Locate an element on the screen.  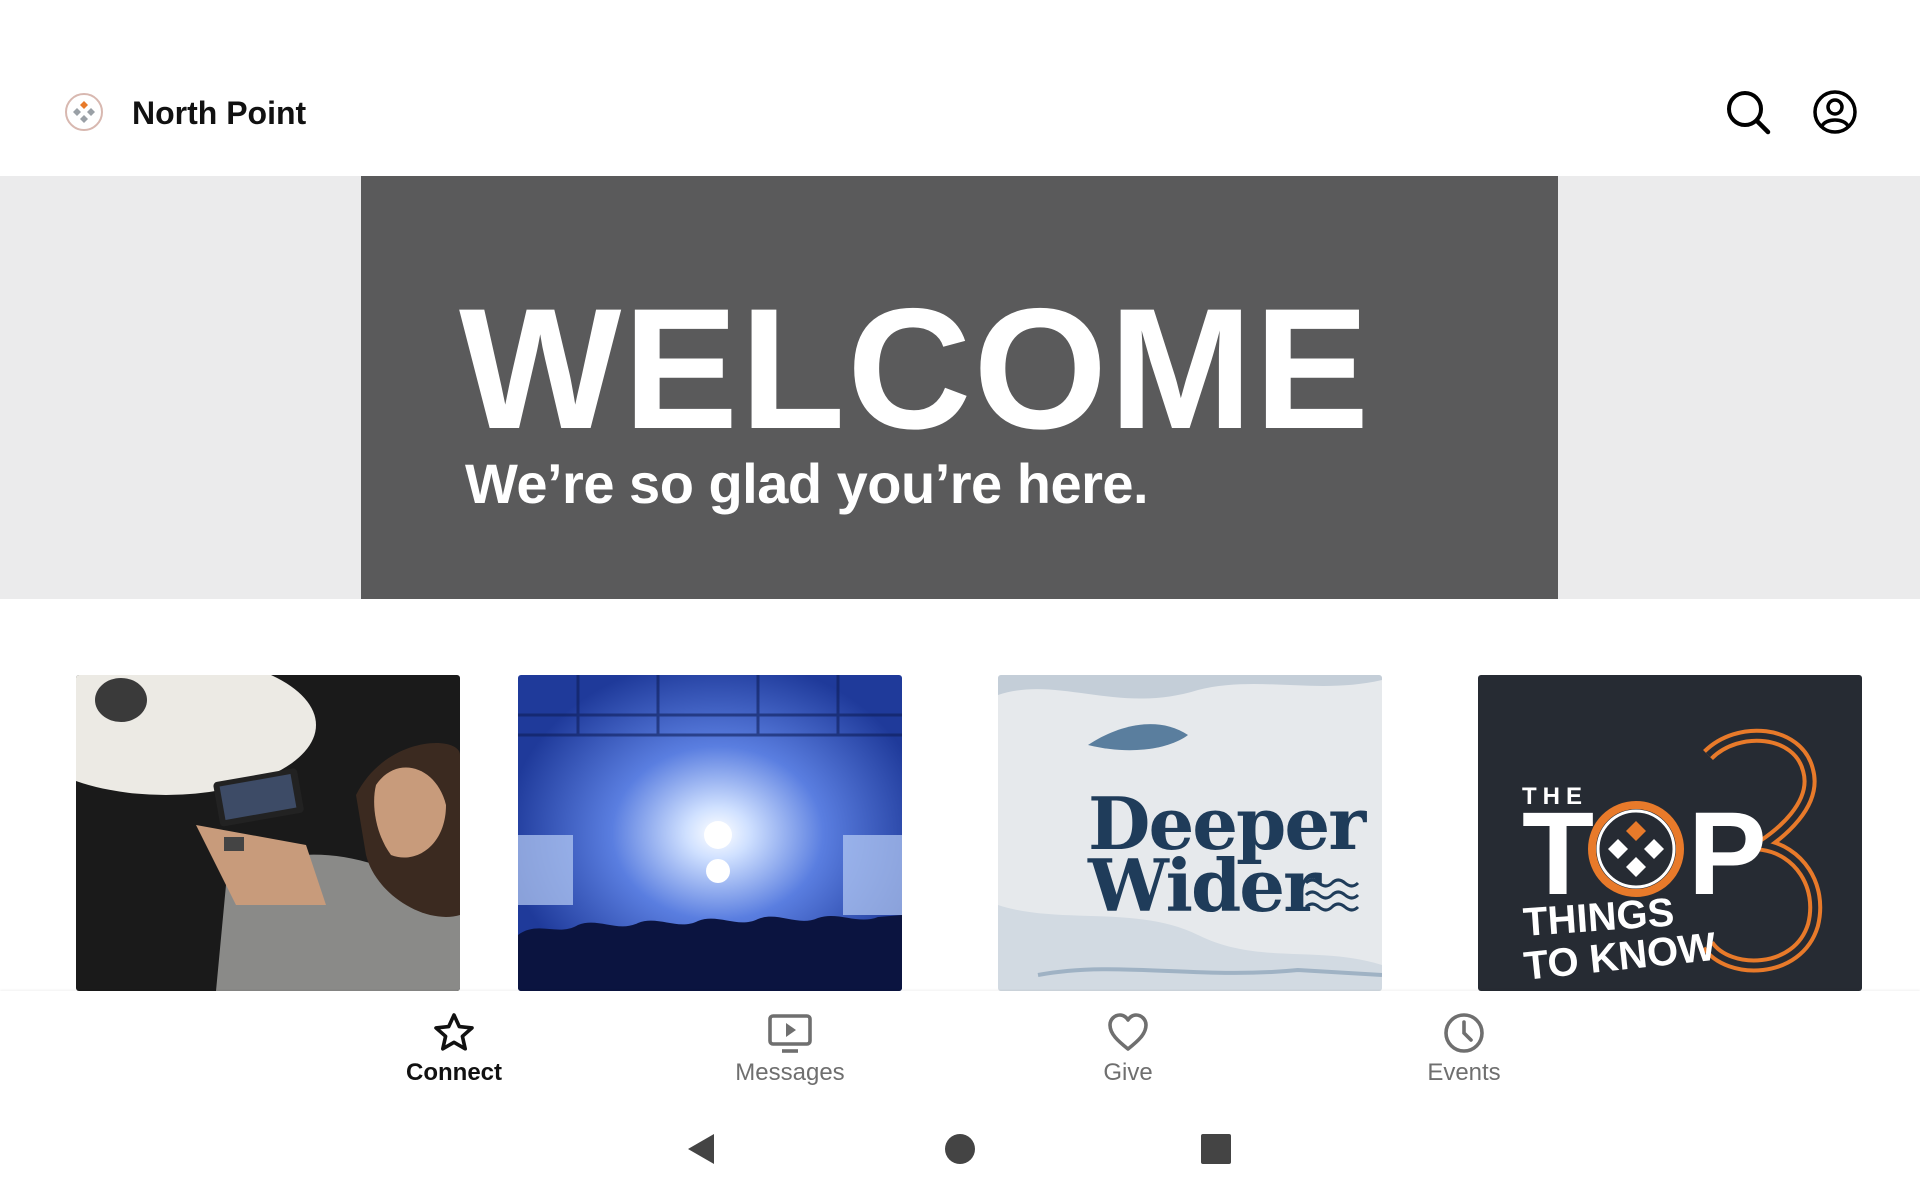
hero-subtext: We’re so glad you’re here. is located at coordinates (807, 483).